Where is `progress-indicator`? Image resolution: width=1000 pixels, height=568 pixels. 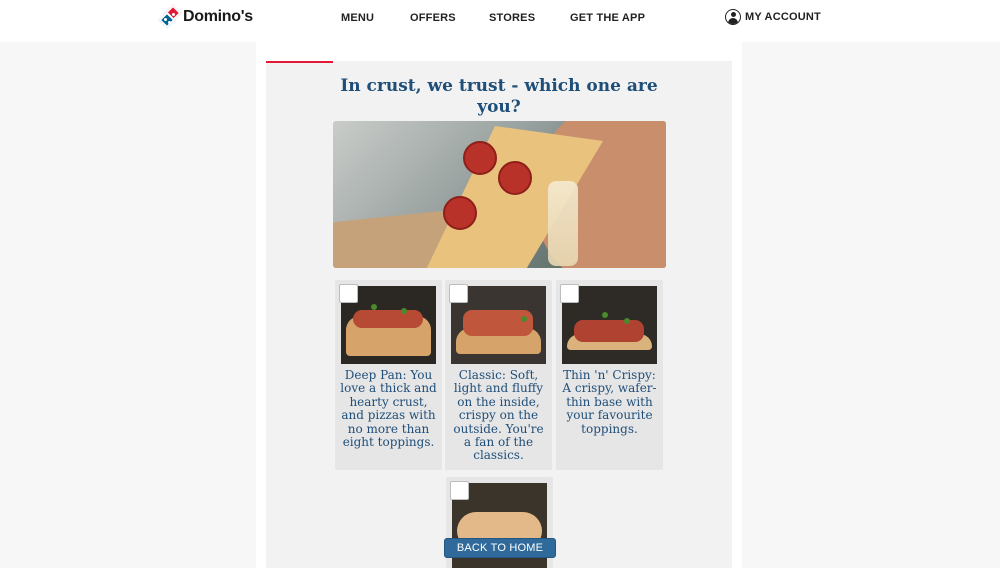
progress-indicator is located at coordinates (299, 62).